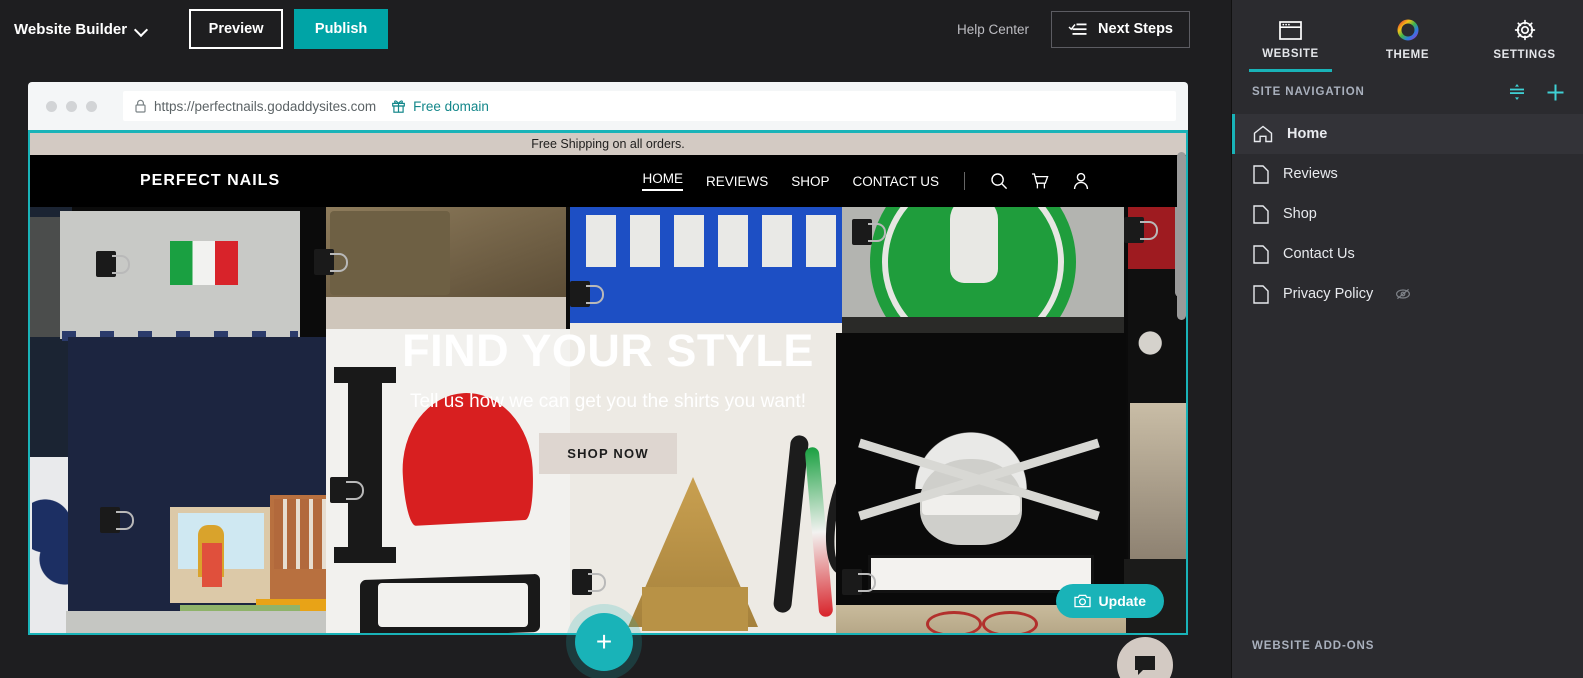  I want to click on sidebar-item-contact-us: Contact Us, so click(1407, 254).